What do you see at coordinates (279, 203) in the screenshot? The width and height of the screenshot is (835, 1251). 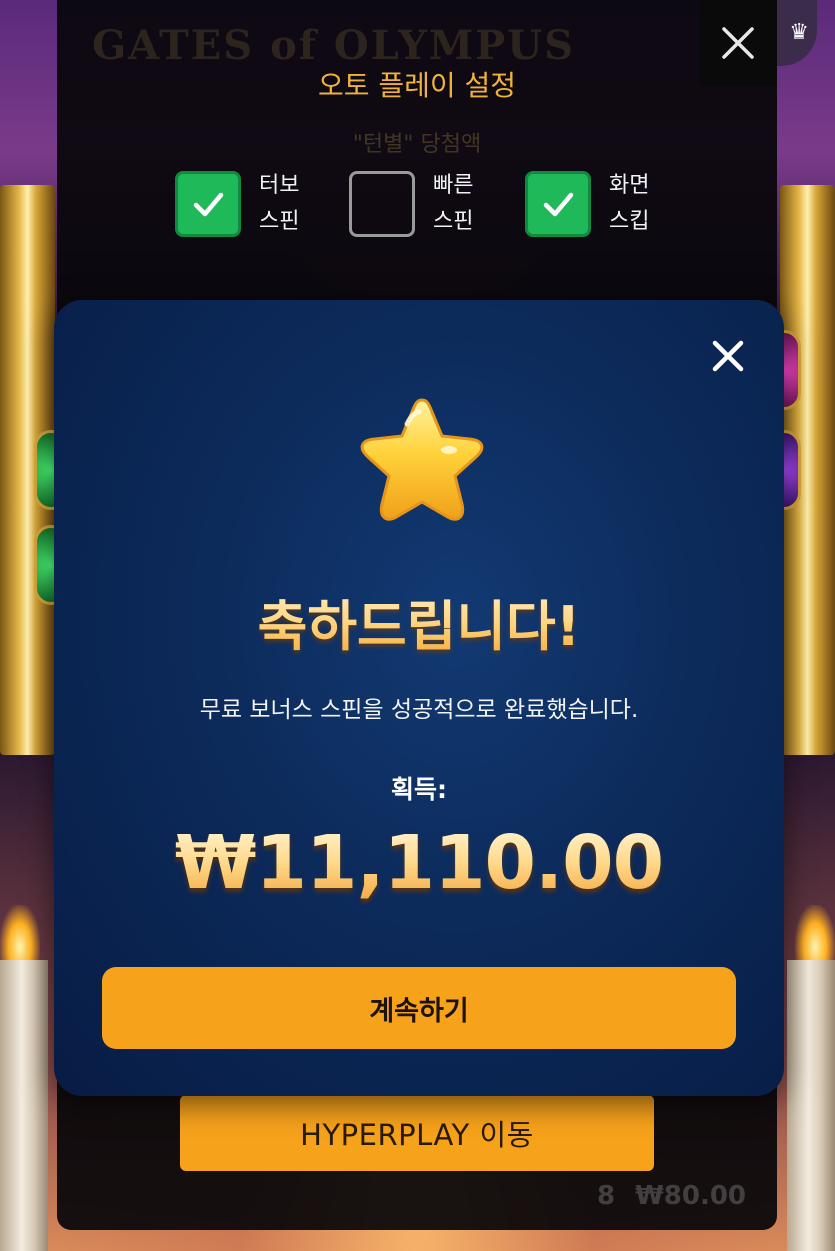 I see `option-label: 터보 스핀` at bounding box center [279, 203].